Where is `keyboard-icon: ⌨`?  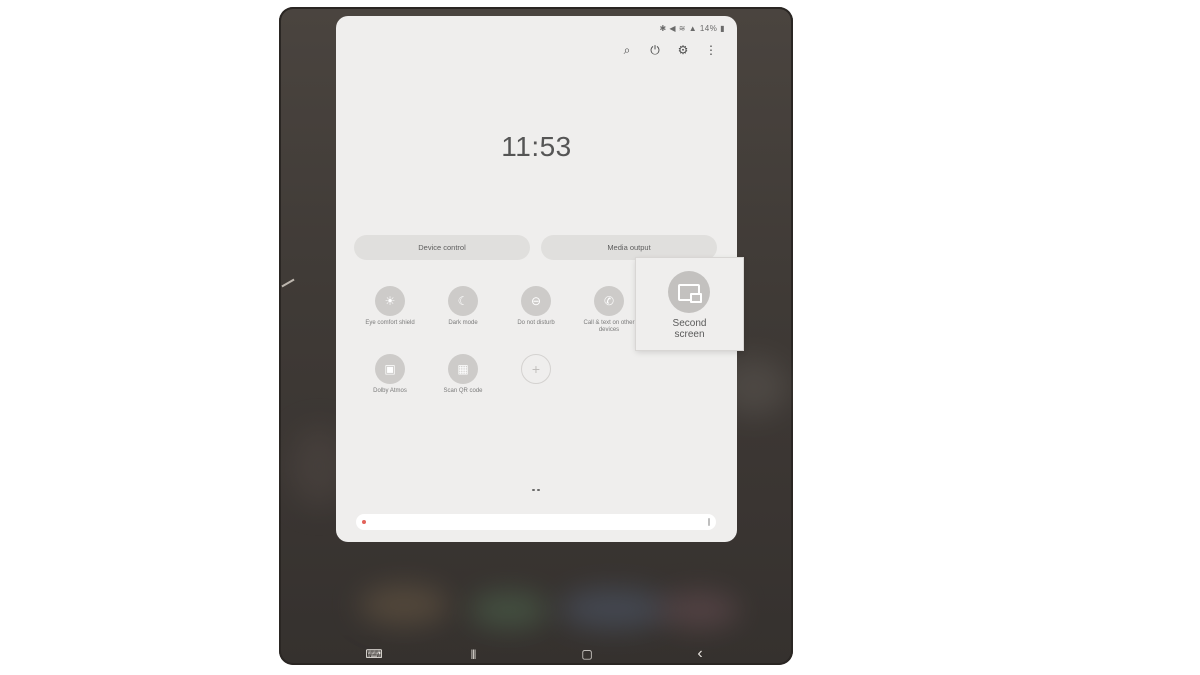 keyboard-icon: ⌨ is located at coordinates (373, 654).